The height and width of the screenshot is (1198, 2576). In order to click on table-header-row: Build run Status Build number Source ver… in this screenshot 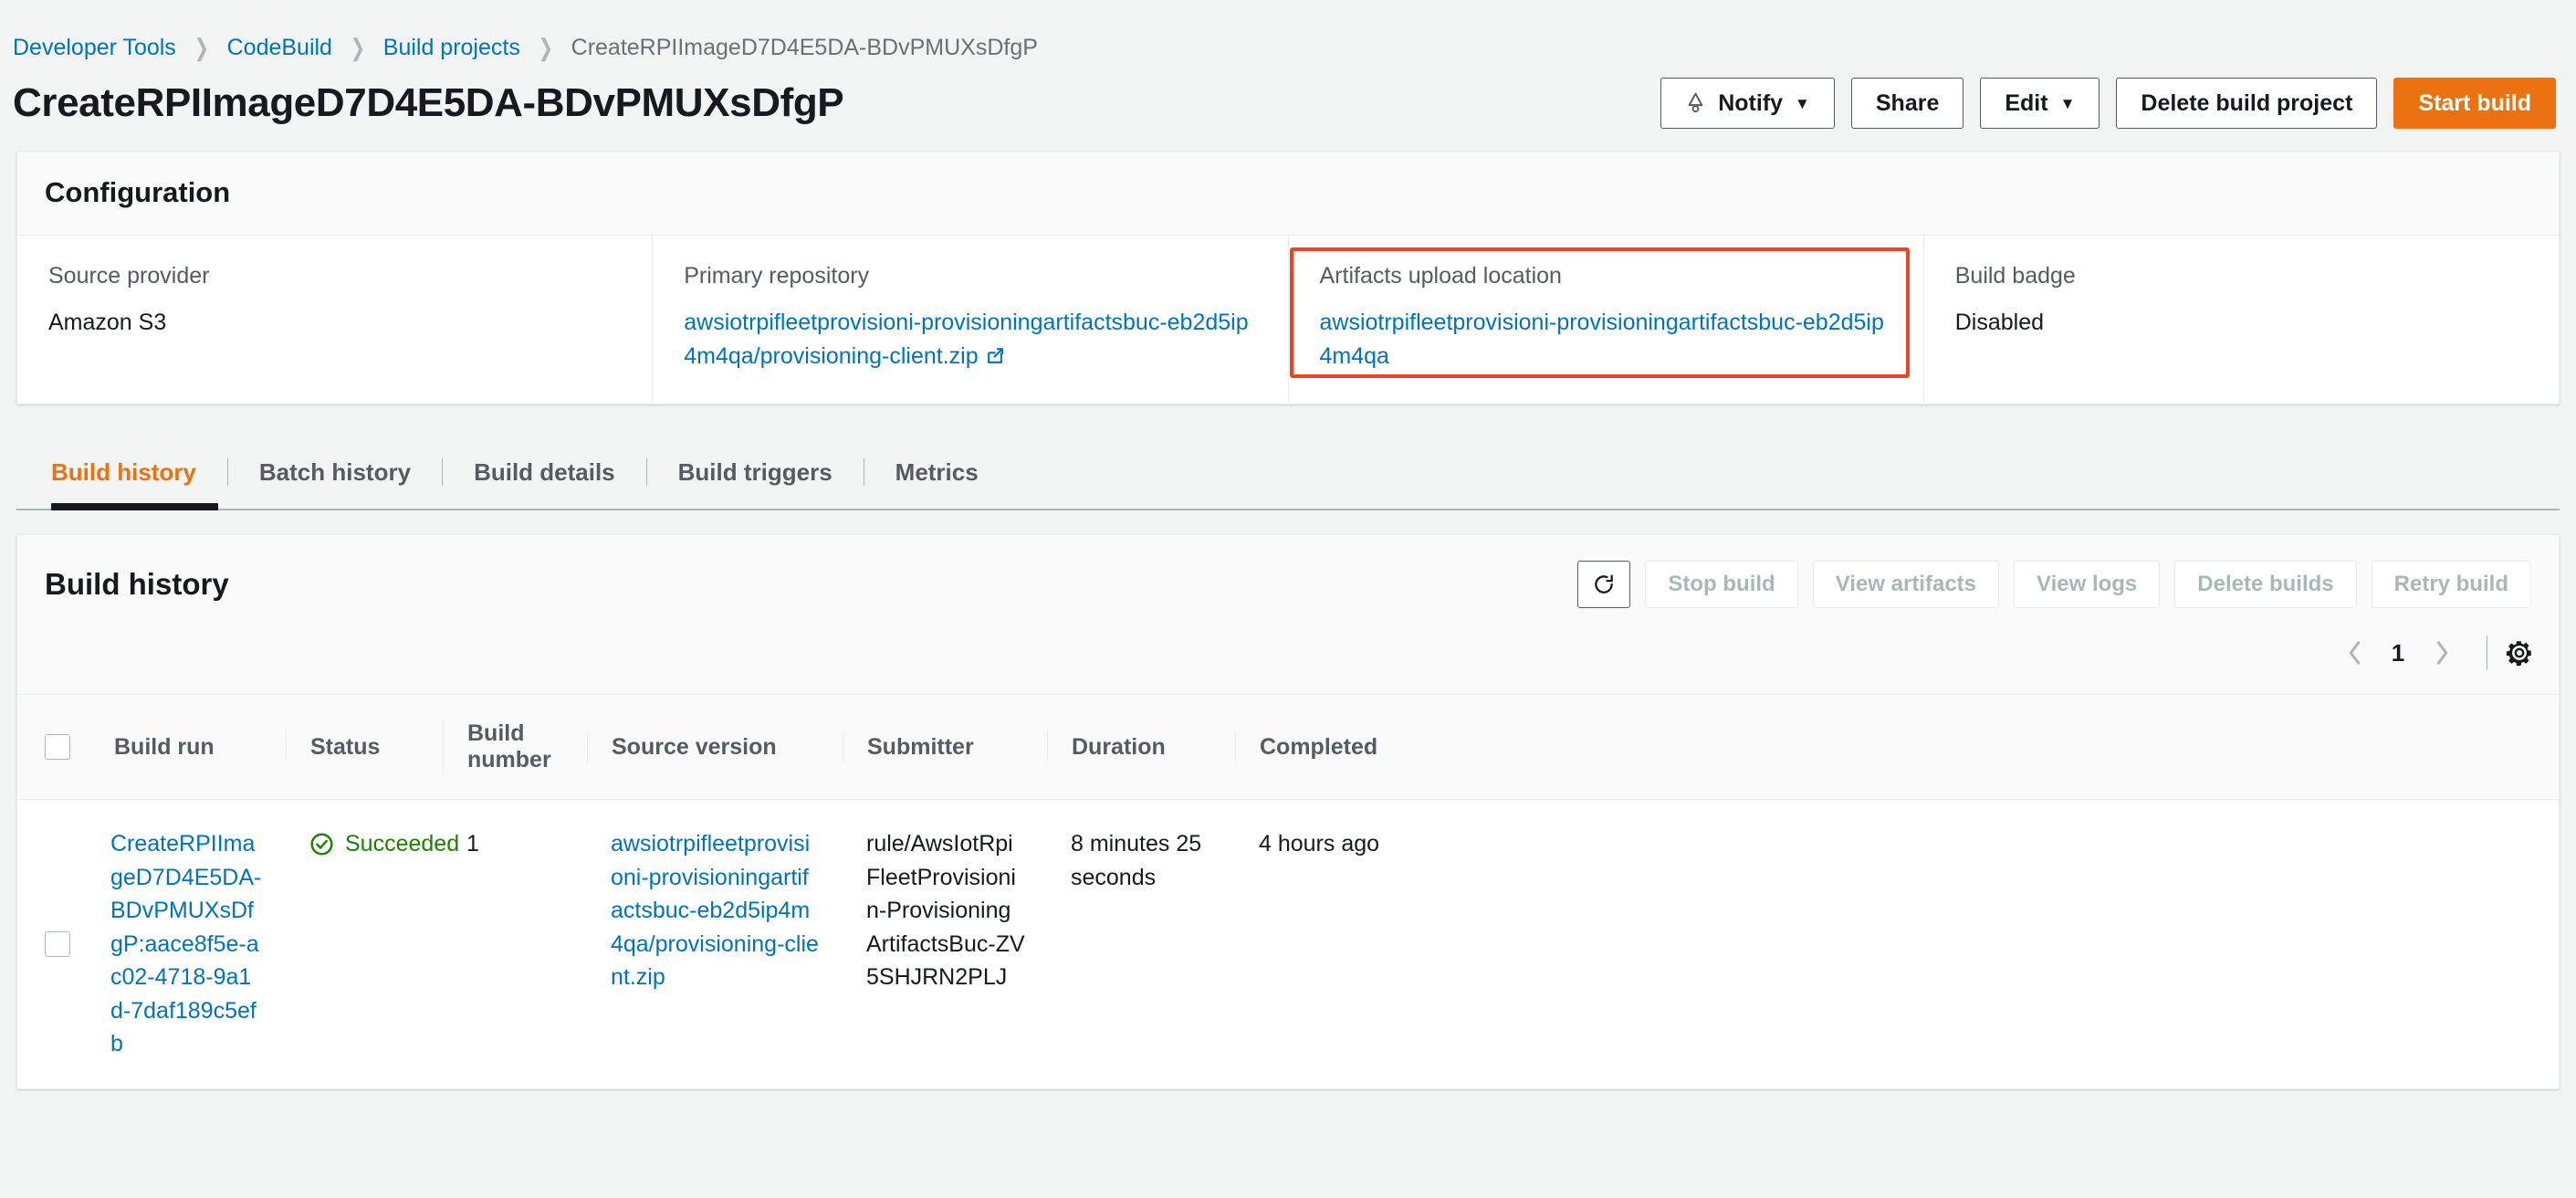, I will do `click(1288, 747)`.